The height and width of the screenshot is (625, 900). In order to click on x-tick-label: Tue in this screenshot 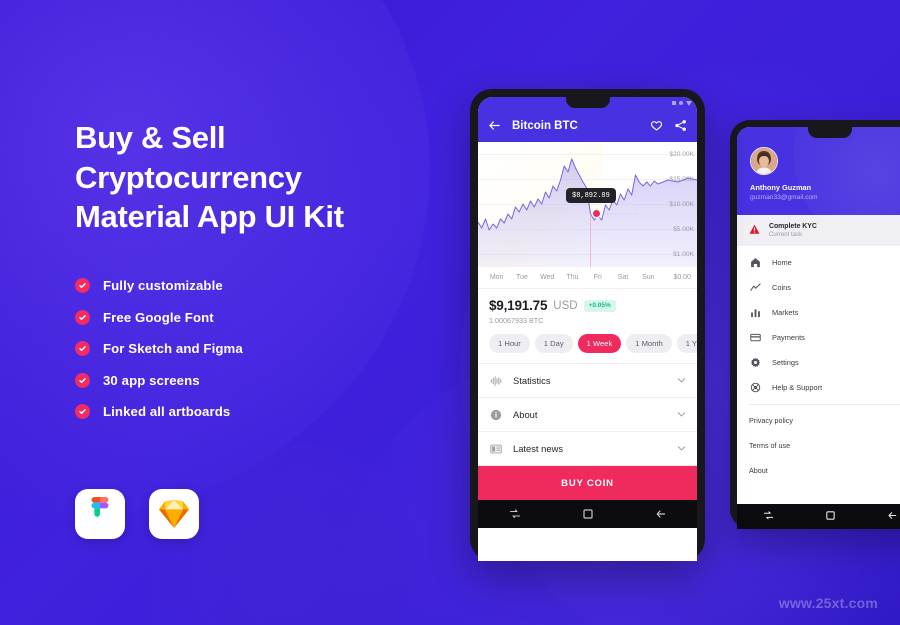, I will do `click(522, 277)`.